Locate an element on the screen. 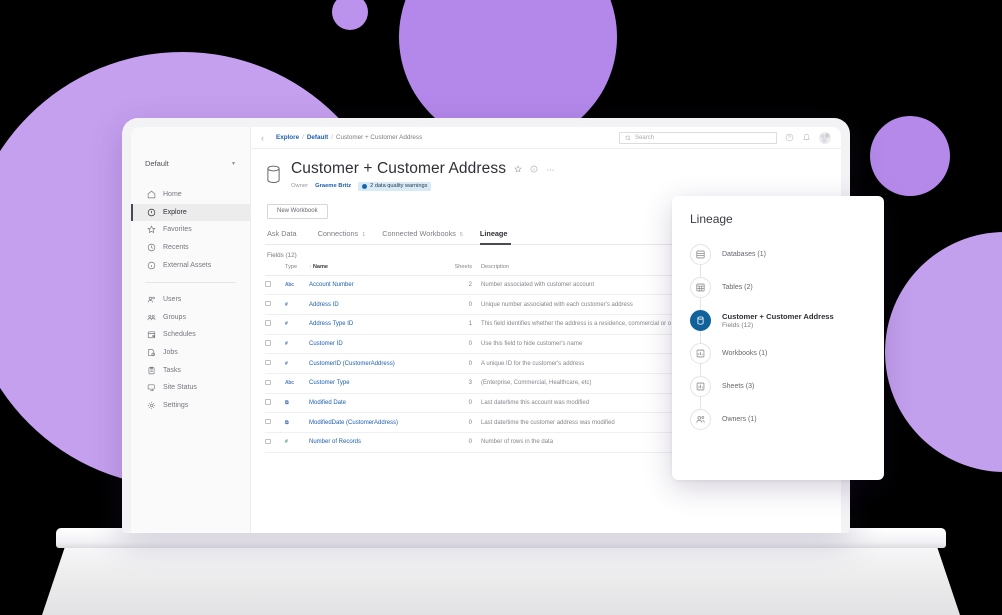 The width and height of the screenshot is (1002, 615). lineage-item-tables: Tables (2) is located at coordinates (787, 287).